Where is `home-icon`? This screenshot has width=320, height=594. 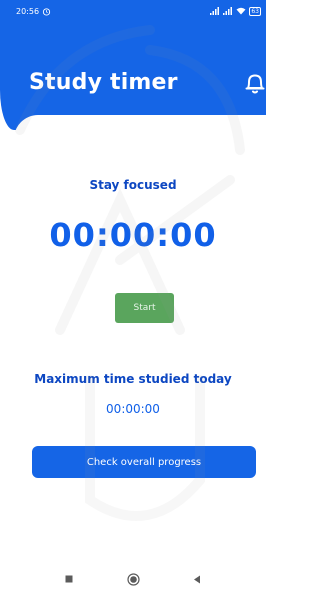
home-icon is located at coordinates (133, 579).